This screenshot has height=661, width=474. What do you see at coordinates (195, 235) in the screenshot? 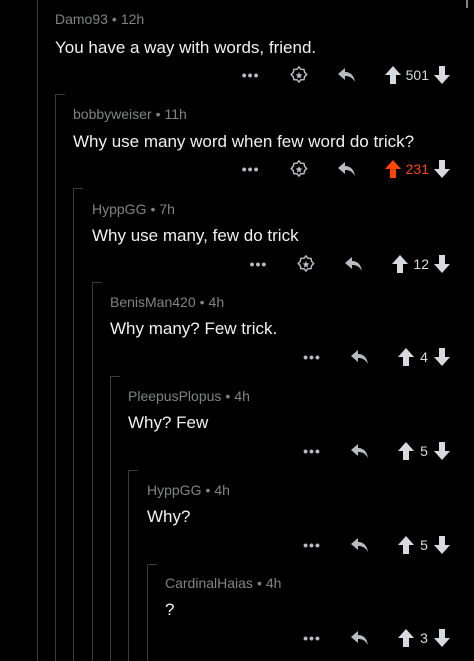
I see `comment-body: Why use many, few do trick` at bounding box center [195, 235].